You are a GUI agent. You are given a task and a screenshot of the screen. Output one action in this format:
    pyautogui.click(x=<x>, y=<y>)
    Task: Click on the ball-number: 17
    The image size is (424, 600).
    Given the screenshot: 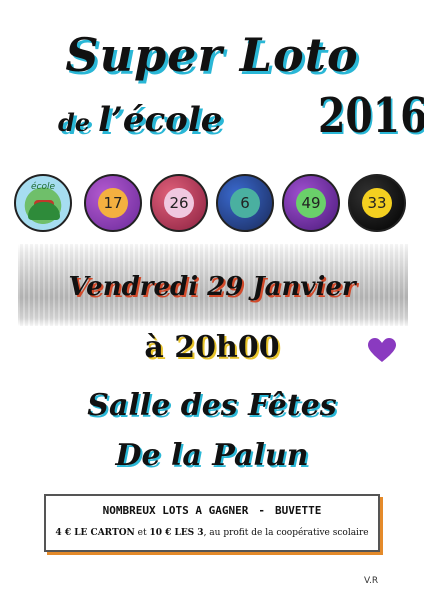 What is the action you would take?
    pyautogui.click(x=113, y=203)
    